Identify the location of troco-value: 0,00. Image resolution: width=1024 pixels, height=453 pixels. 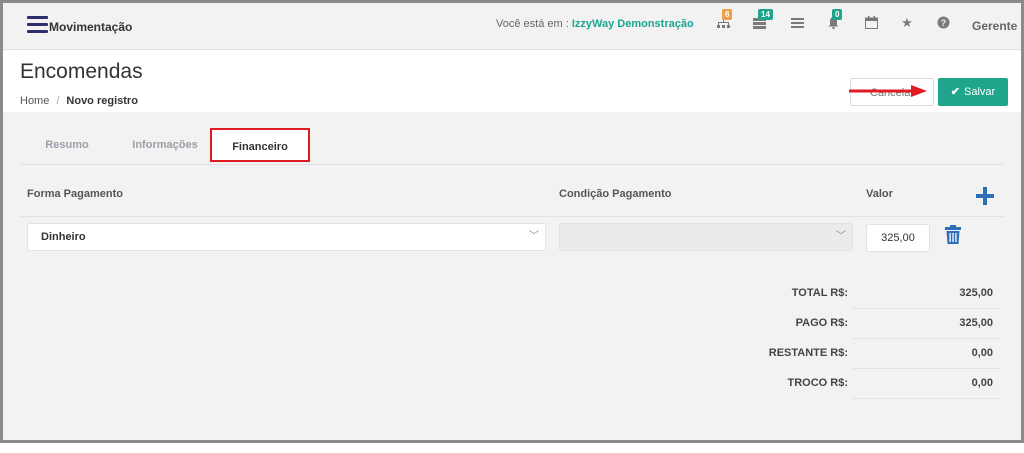
(982, 383).